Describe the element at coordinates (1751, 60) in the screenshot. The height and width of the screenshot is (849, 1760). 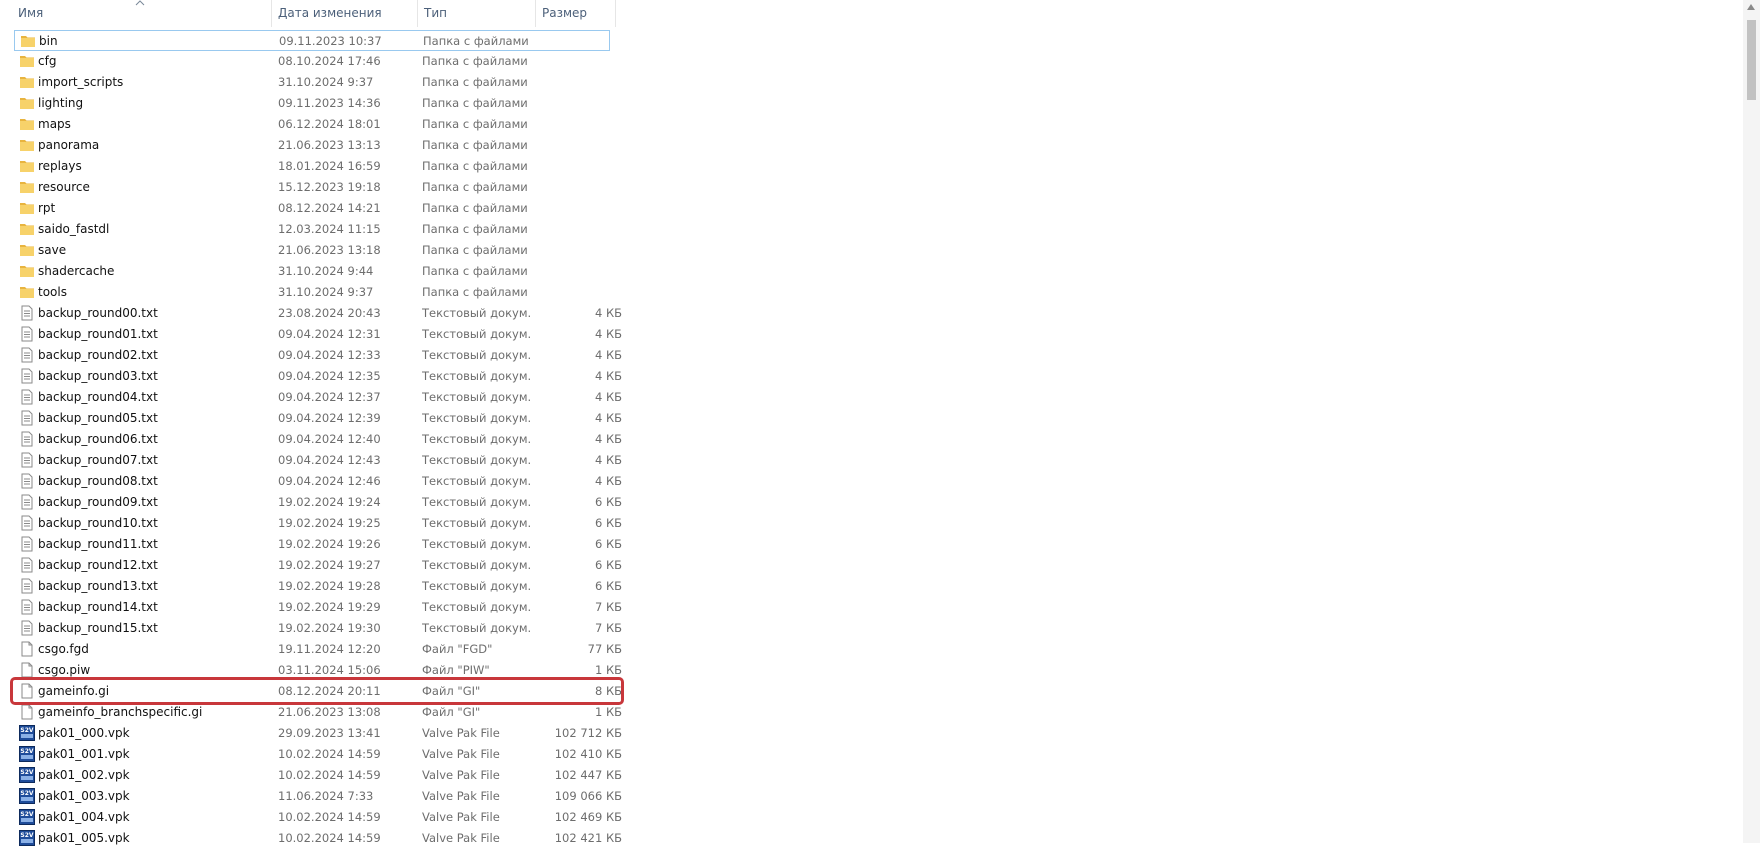
I see `scroll-thumb` at that location.